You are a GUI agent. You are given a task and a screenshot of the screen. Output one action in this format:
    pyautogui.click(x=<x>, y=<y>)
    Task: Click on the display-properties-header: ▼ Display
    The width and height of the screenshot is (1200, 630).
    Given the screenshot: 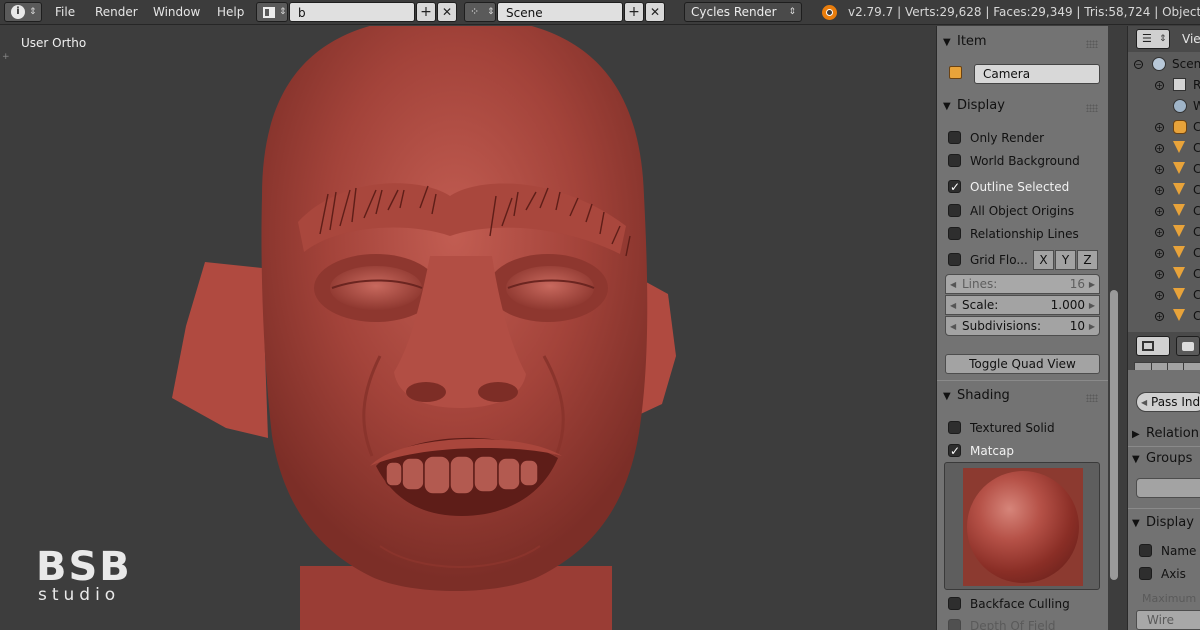 What is the action you would take?
    pyautogui.click(x=1163, y=523)
    